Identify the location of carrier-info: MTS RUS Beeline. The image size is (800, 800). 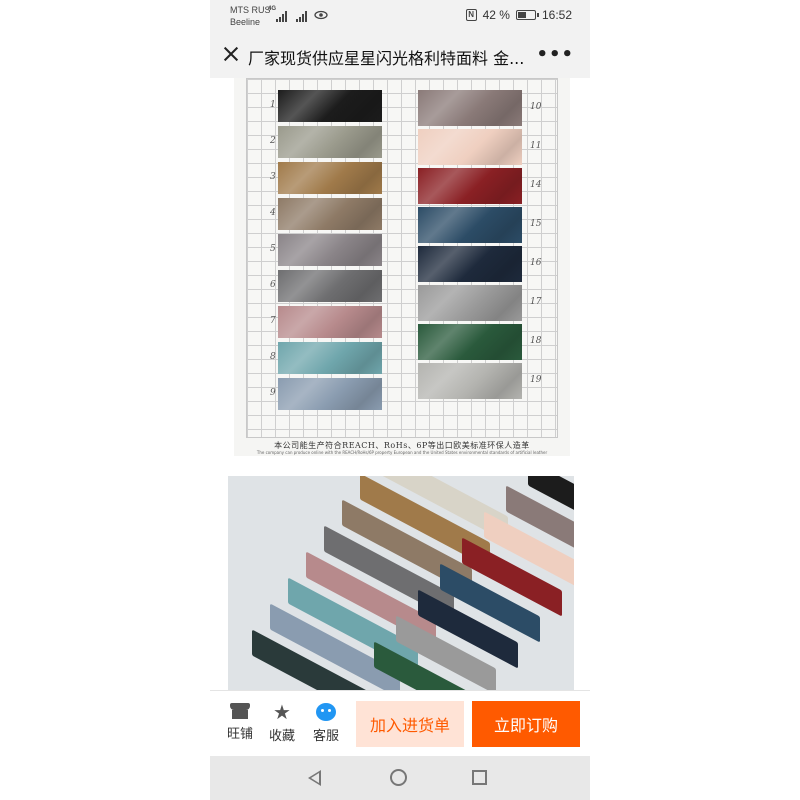
(250, 16).